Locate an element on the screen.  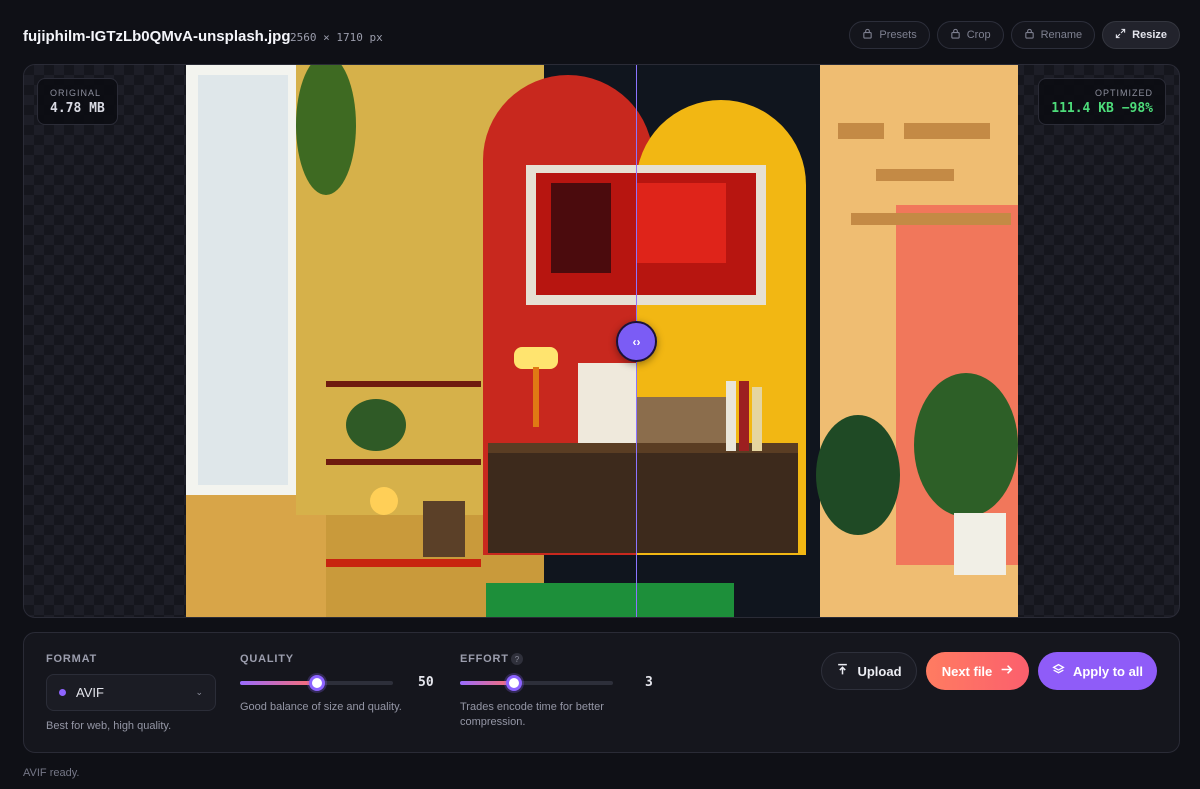
quality-hint: Good balance of size and quality. is located at coordinates (321, 707).